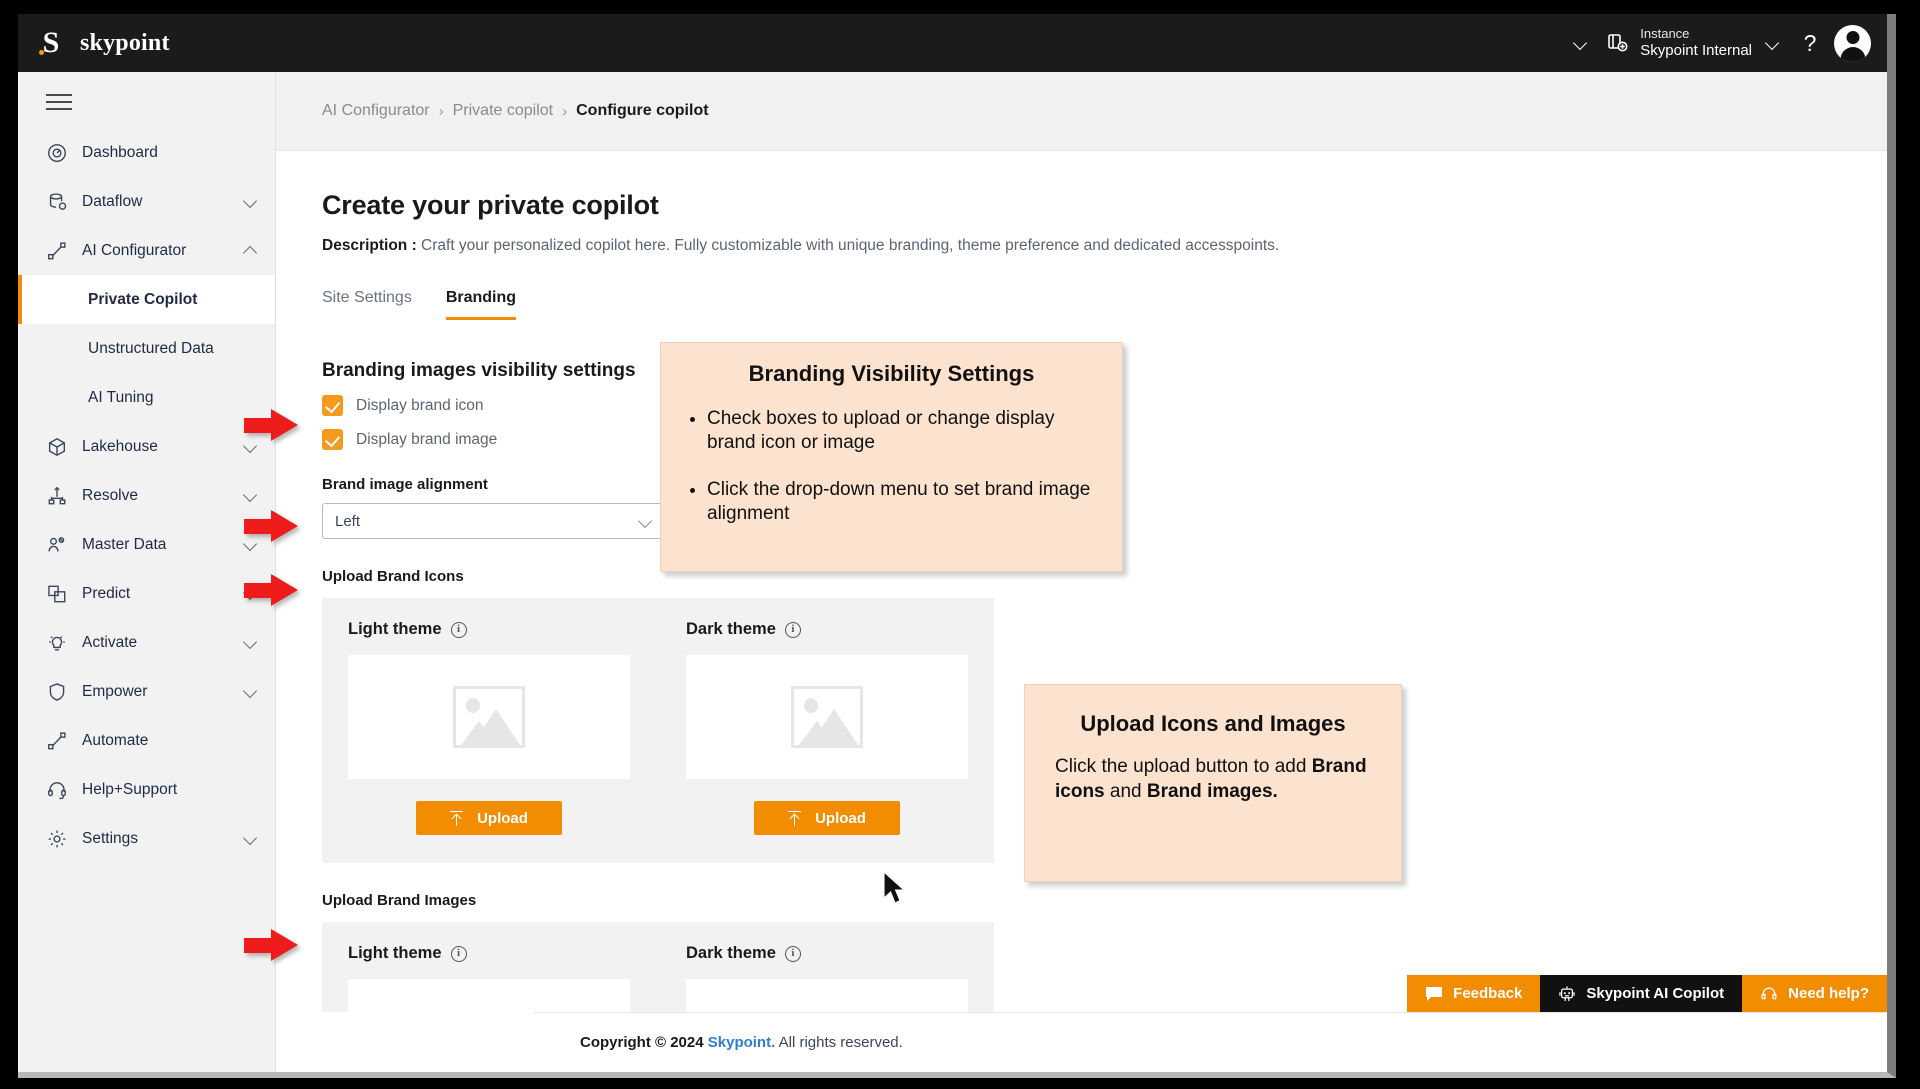 This screenshot has height=1089, width=1920. What do you see at coordinates (489, 978) in the screenshot?
I see `brand-image-light-theme-column: Light theme i` at bounding box center [489, 978].